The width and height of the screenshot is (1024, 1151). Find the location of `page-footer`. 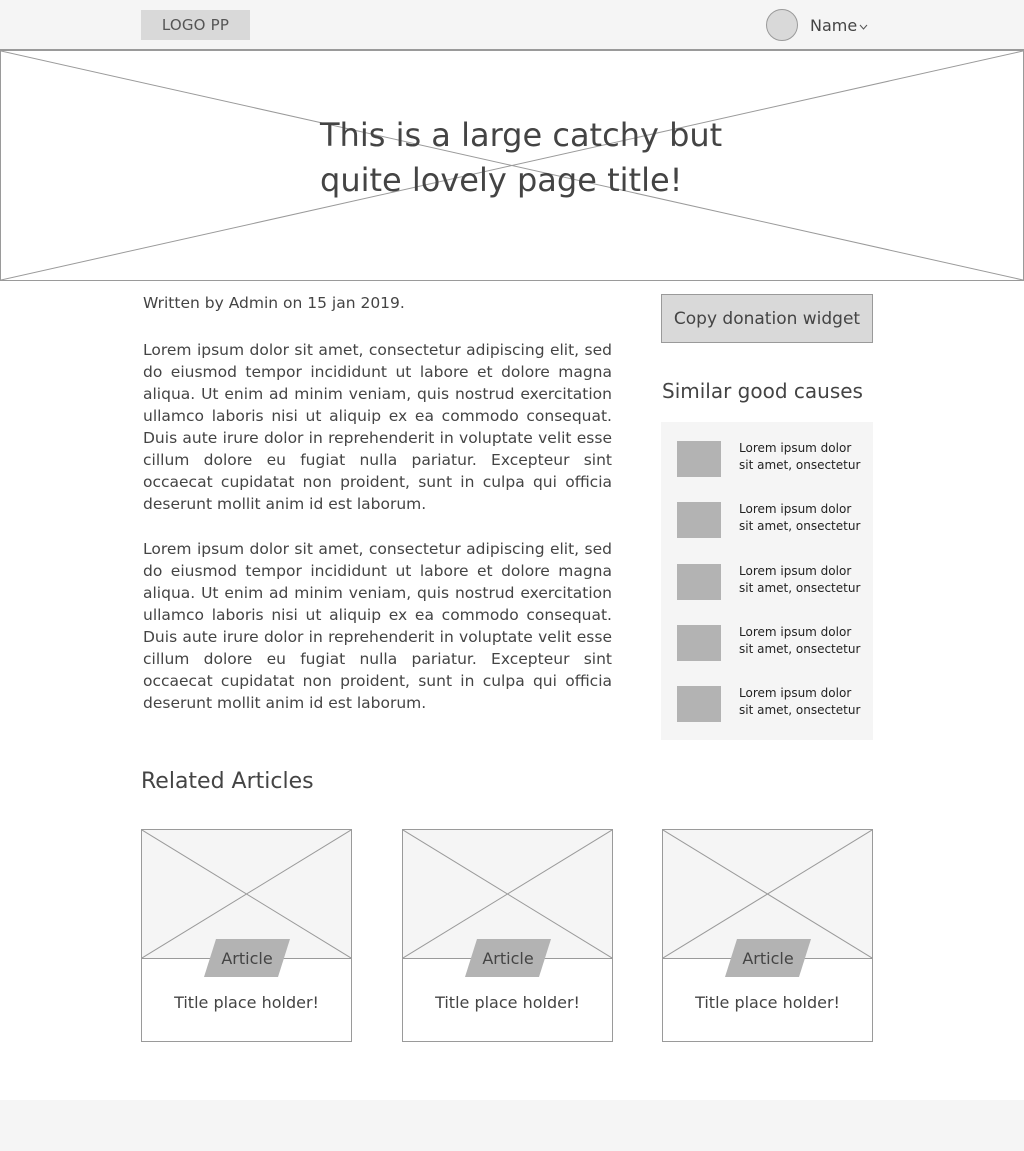

page-footer is located at coordinates (512, 1125).